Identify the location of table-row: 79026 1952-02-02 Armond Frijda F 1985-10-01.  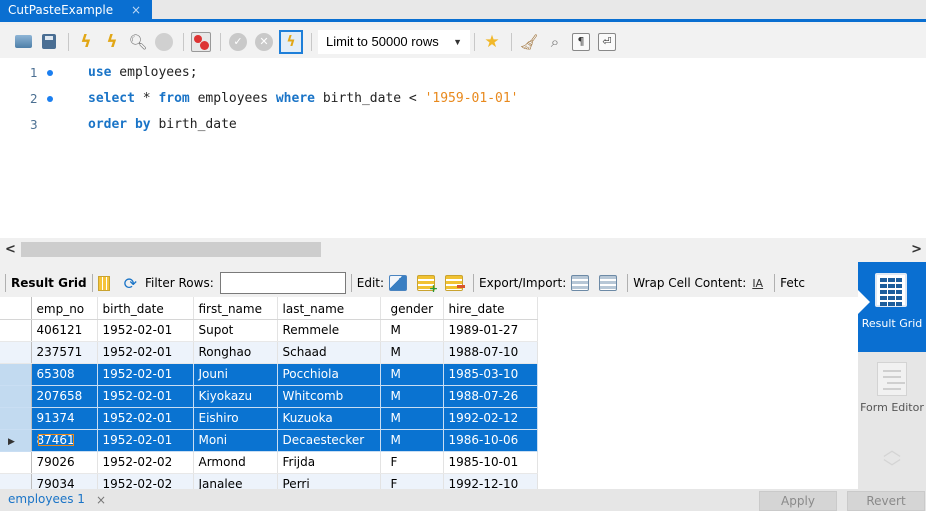
(269, 462).